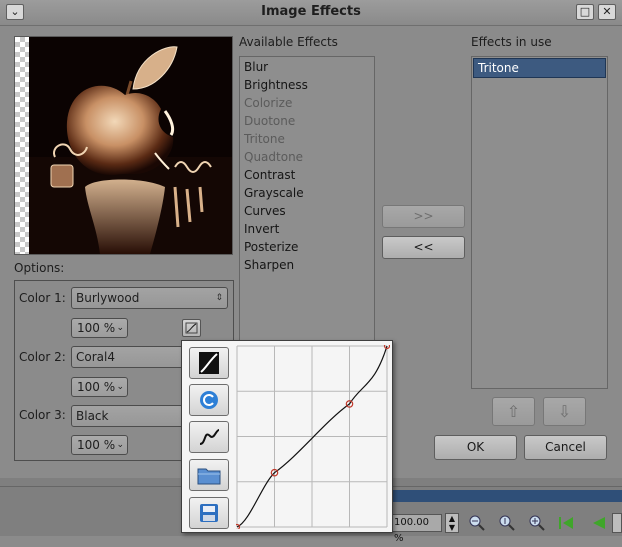 Image resolution: width=622 pixels, height=547 pixels. I want to click on move-down-button: ⇩, so click(564, 411).